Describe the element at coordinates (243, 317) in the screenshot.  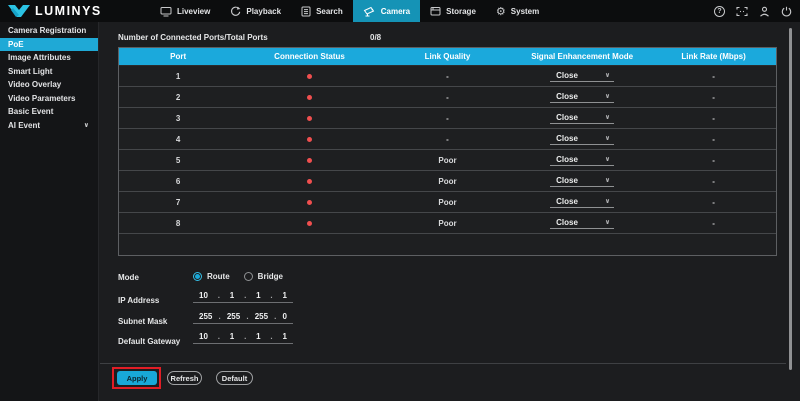
I see `subnet-mask-field: 255 . 255 . 255 . 0` at that location.